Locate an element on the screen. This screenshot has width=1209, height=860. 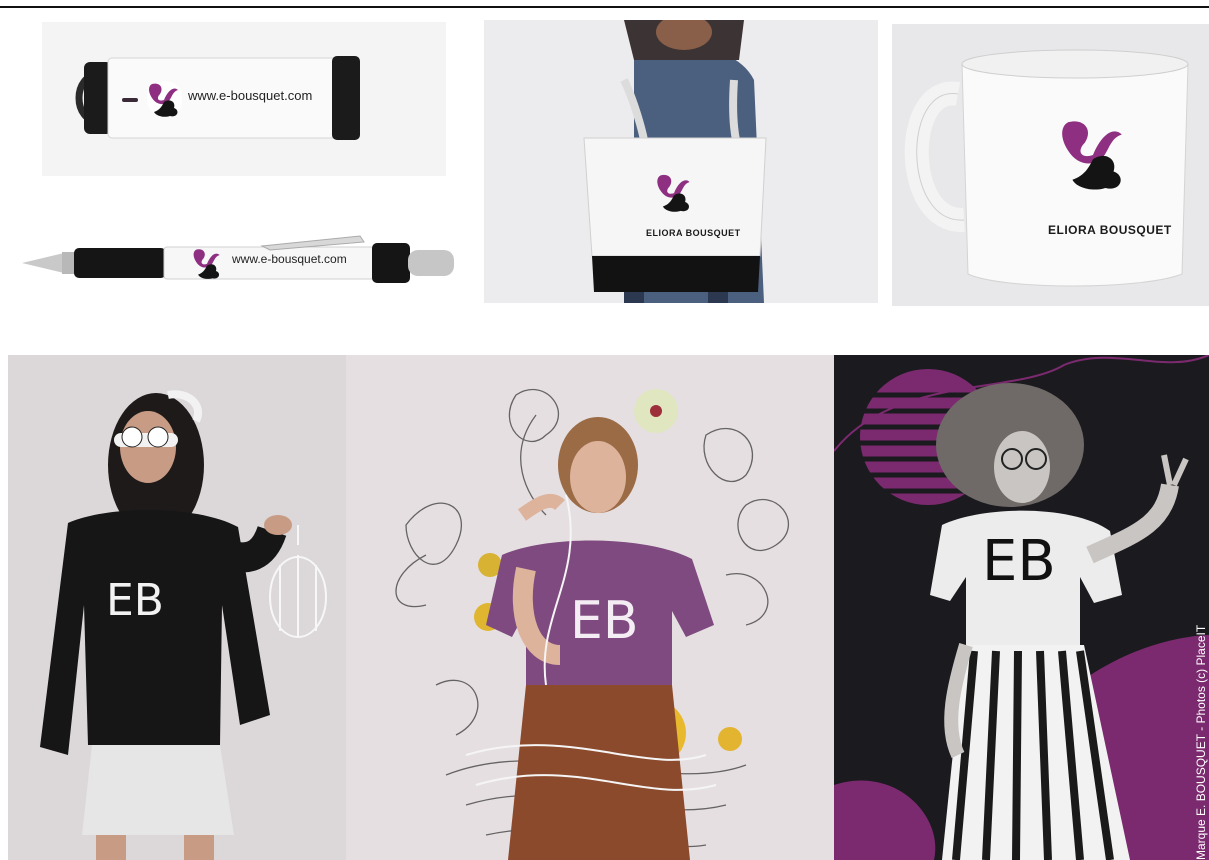
photo-credit: Marque E. BOUSQUET - Photos (c) PlaceIT is located at coordinates (1201, 726).